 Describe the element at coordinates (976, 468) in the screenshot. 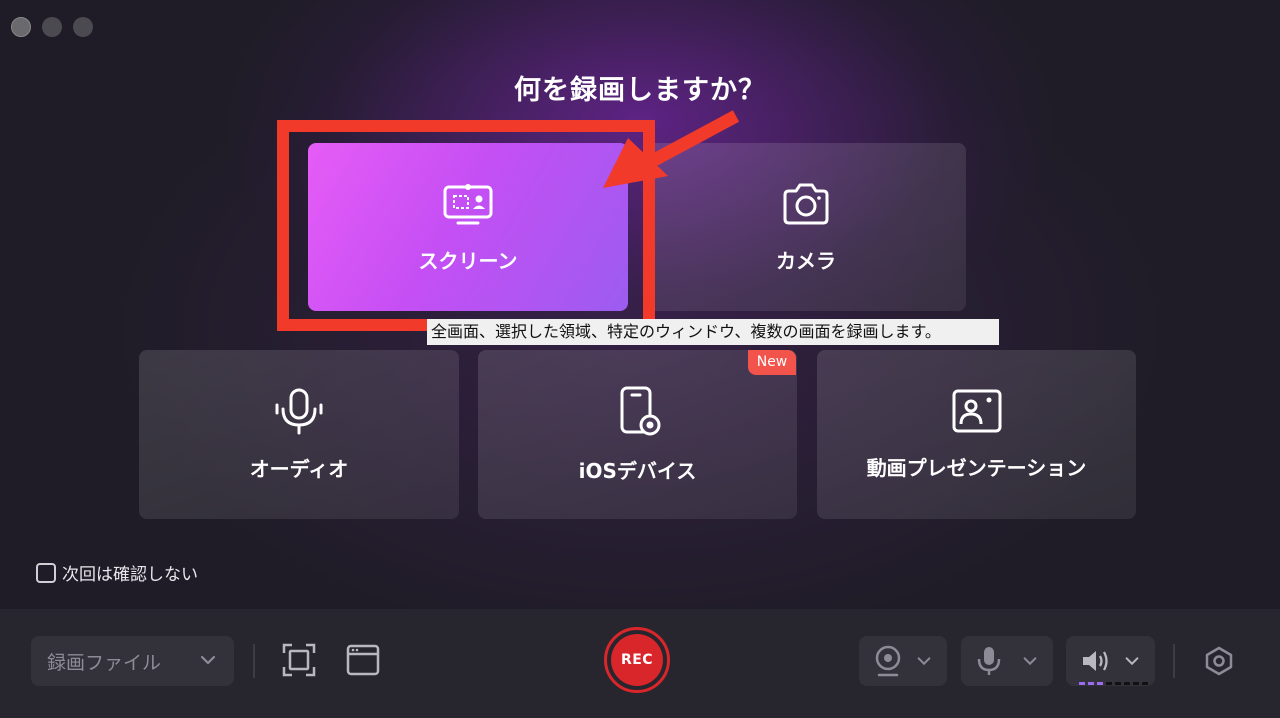

I see `card-presentation-label: 動画プレゼンテーション` at that location.